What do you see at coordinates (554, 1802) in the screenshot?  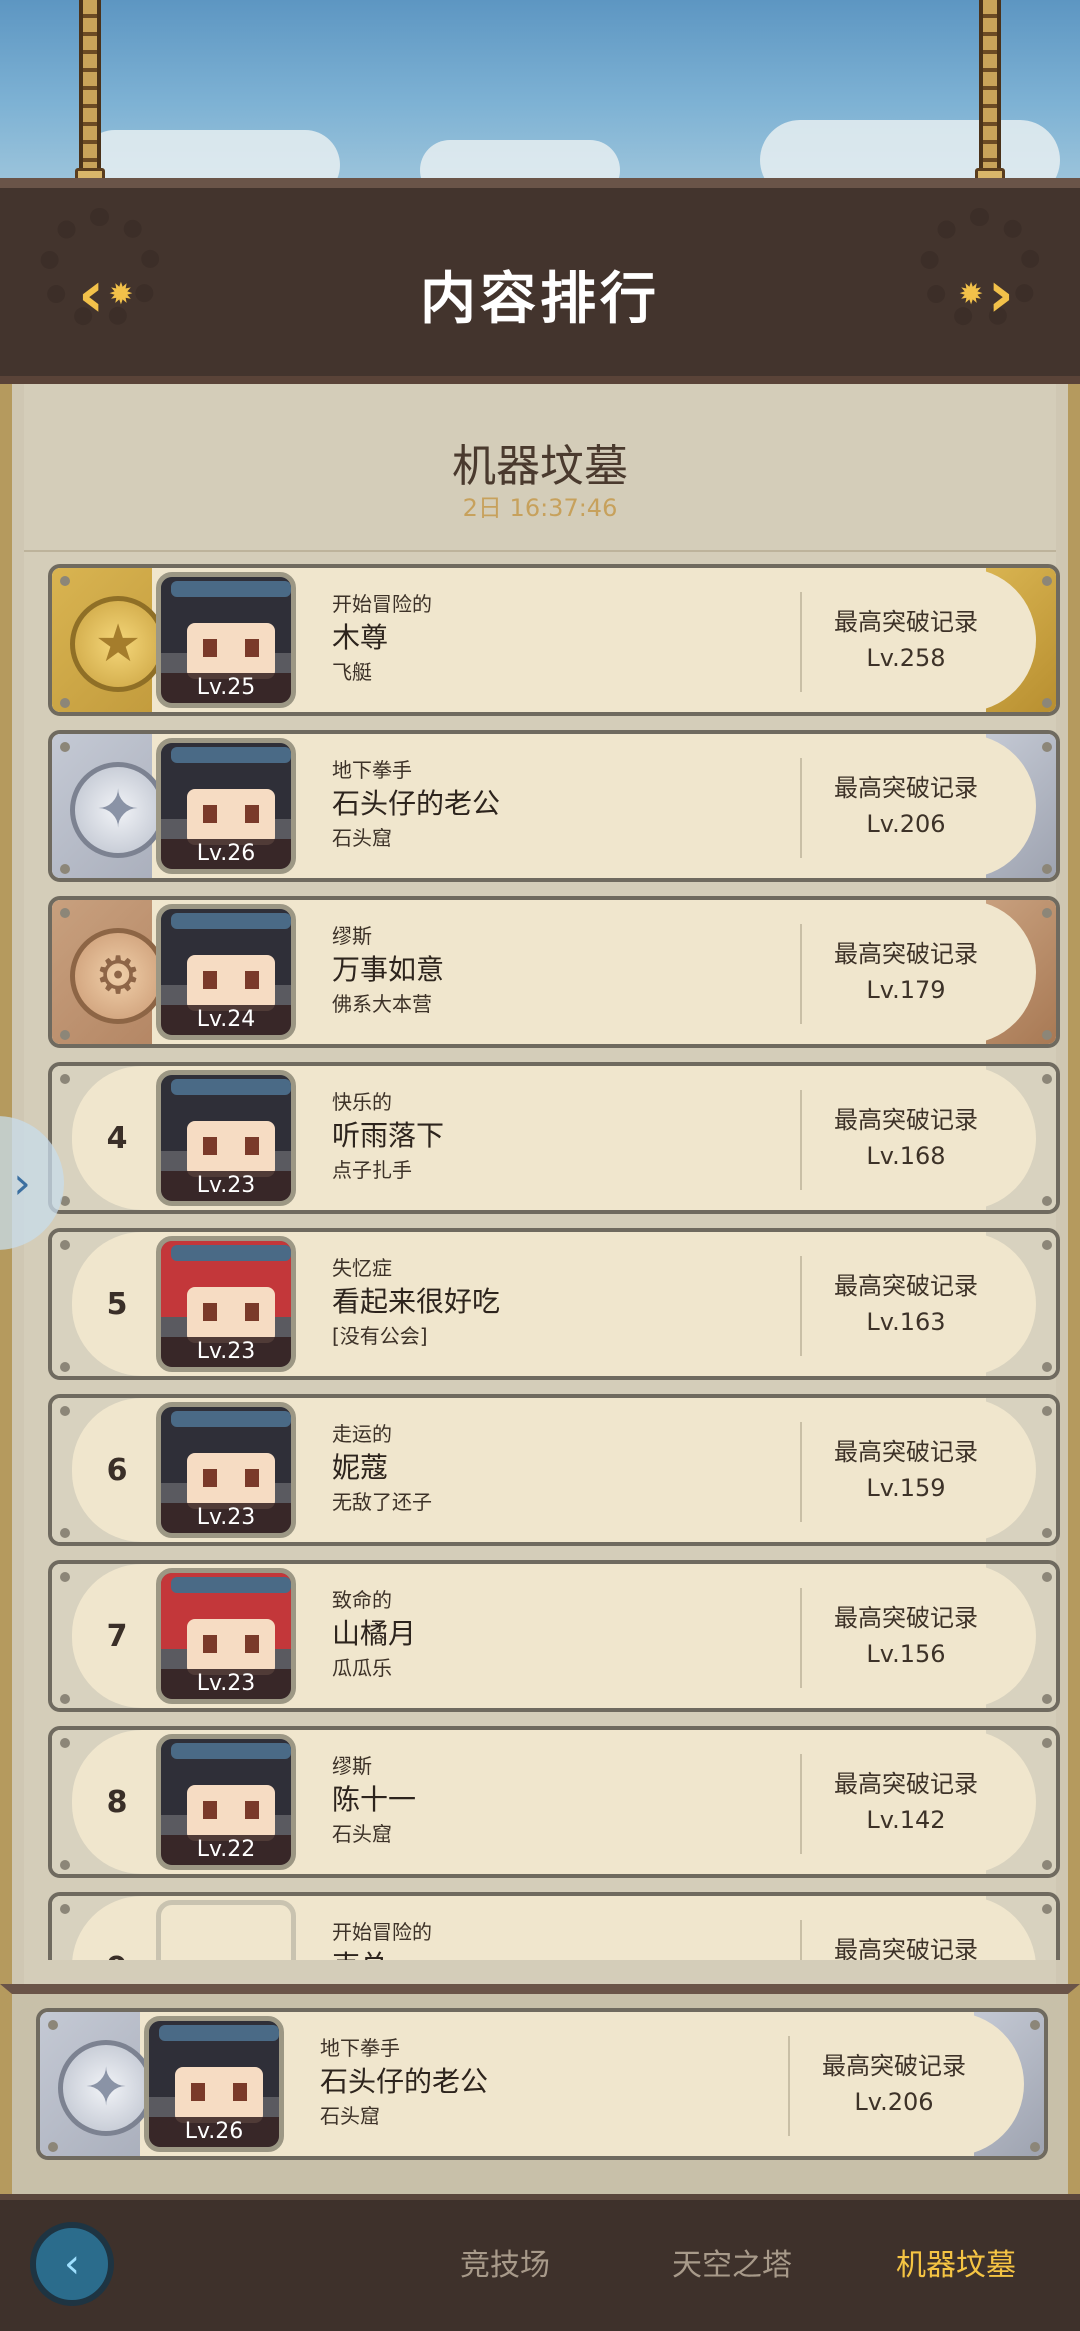 I see `ranking-row: 8 Lv.22 缪斯 陈十一 石头窟 最高突破记录 Lv.142` at bounding box center [554, 1802].